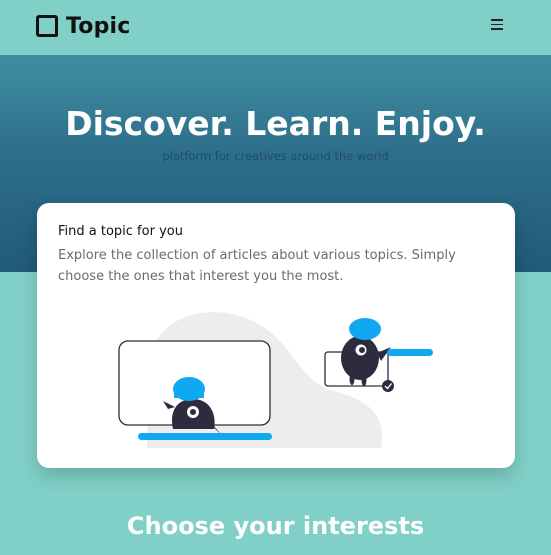  Describe the element at coordinates (98, 26) in the screenshot. I see `brand-name: Topic` at that location.